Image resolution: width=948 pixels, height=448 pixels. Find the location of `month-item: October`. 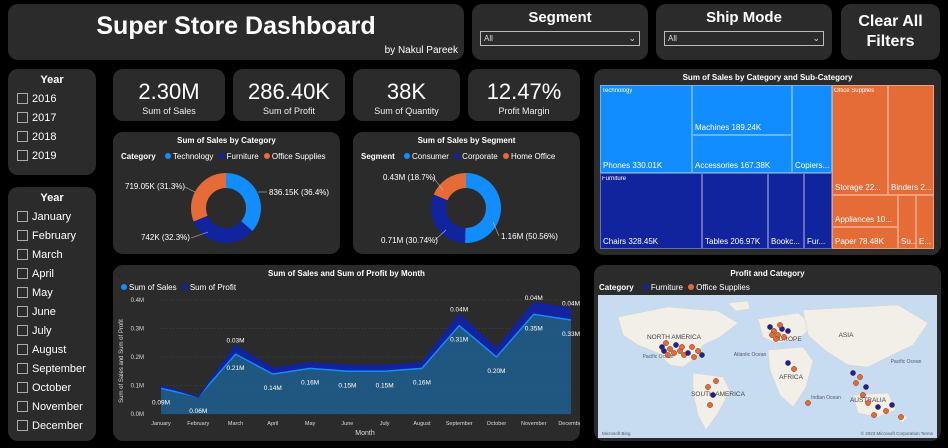

month-item: October is located at coordinates (52, 387).